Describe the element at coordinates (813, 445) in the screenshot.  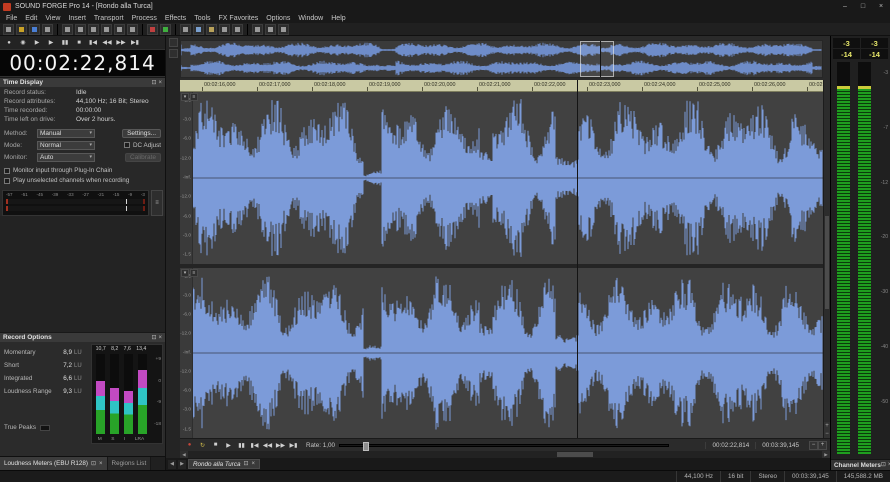
I see `zoom-out-icon: −` at that location.